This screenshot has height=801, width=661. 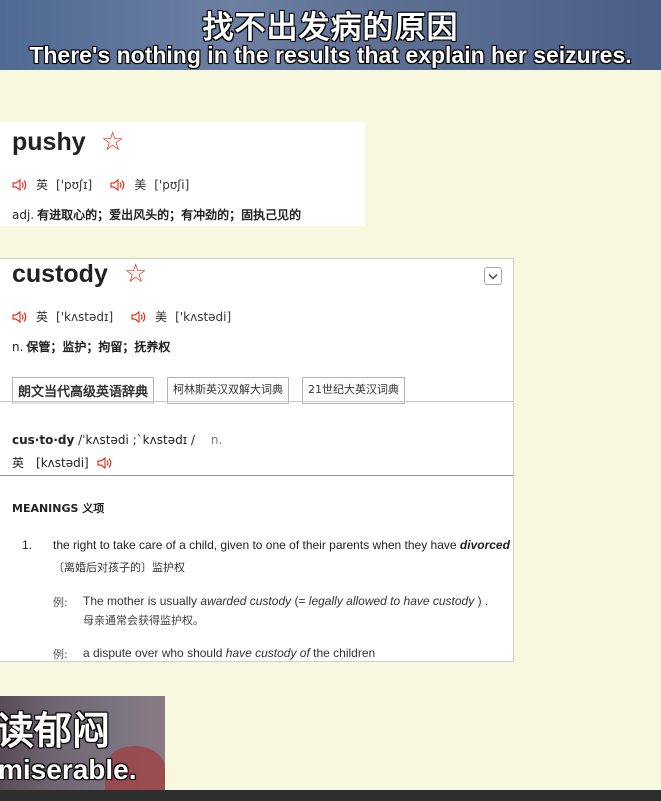 What do you see at coordinates (58, 508) in the screenshot?
I see `meanings-heading: MEANINGS 义项` at bounding box center [58, 508].